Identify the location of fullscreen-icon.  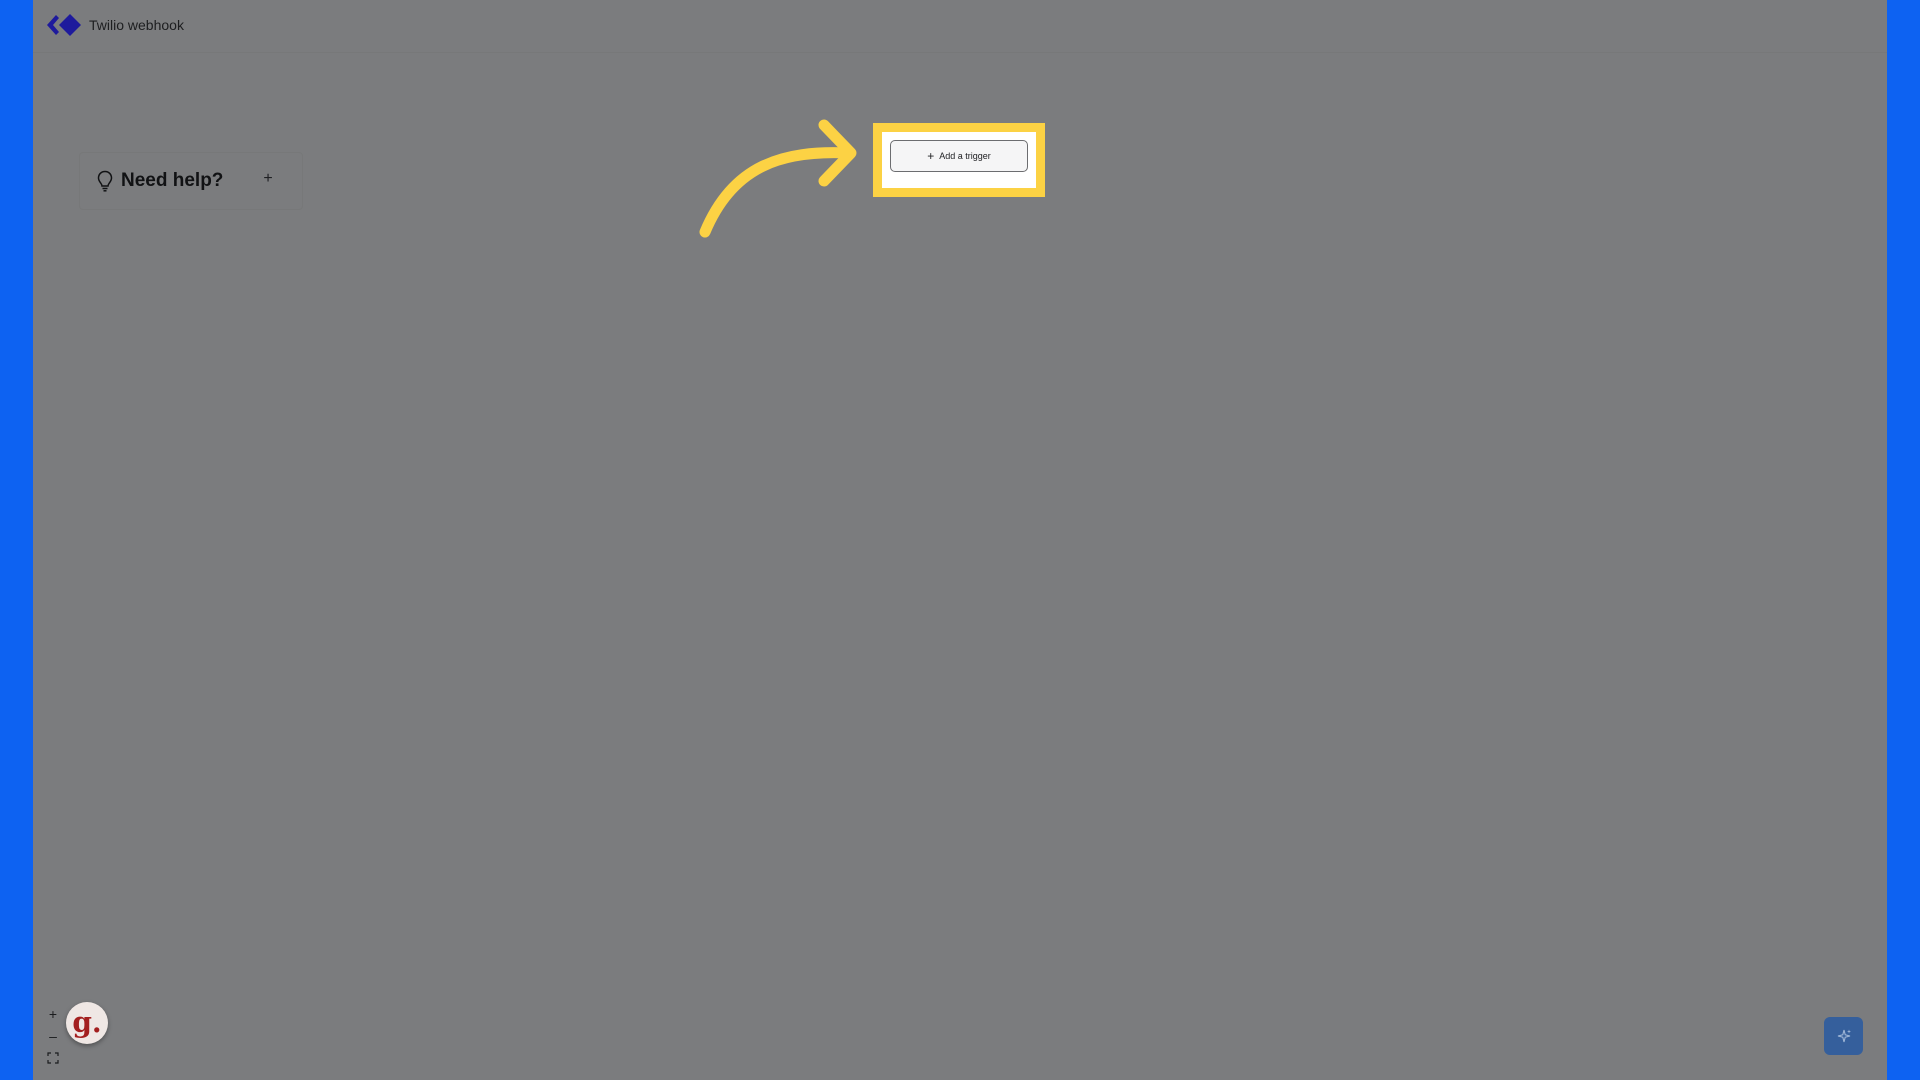
(53, 1058).